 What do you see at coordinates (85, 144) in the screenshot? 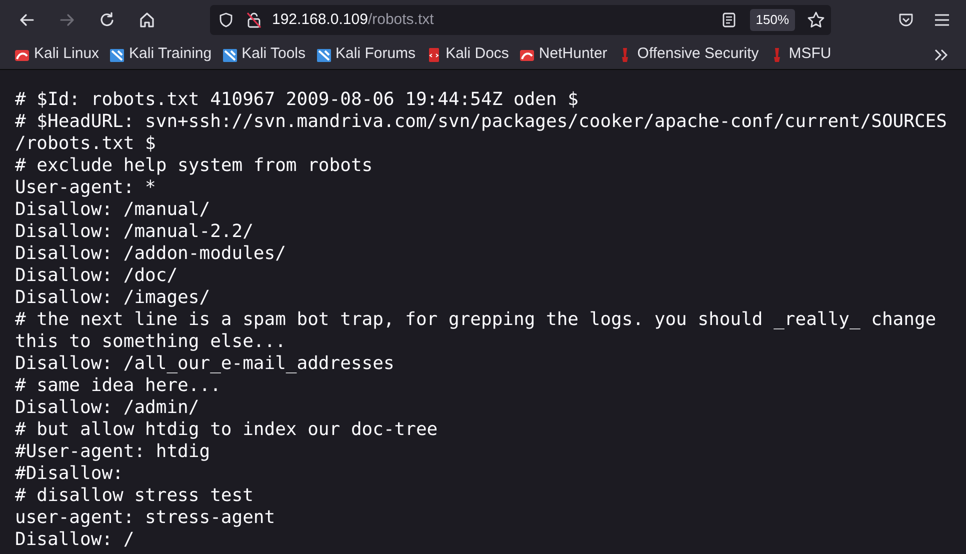
I see `text-line: /robots.txt $` at bounding box center [85, 144].